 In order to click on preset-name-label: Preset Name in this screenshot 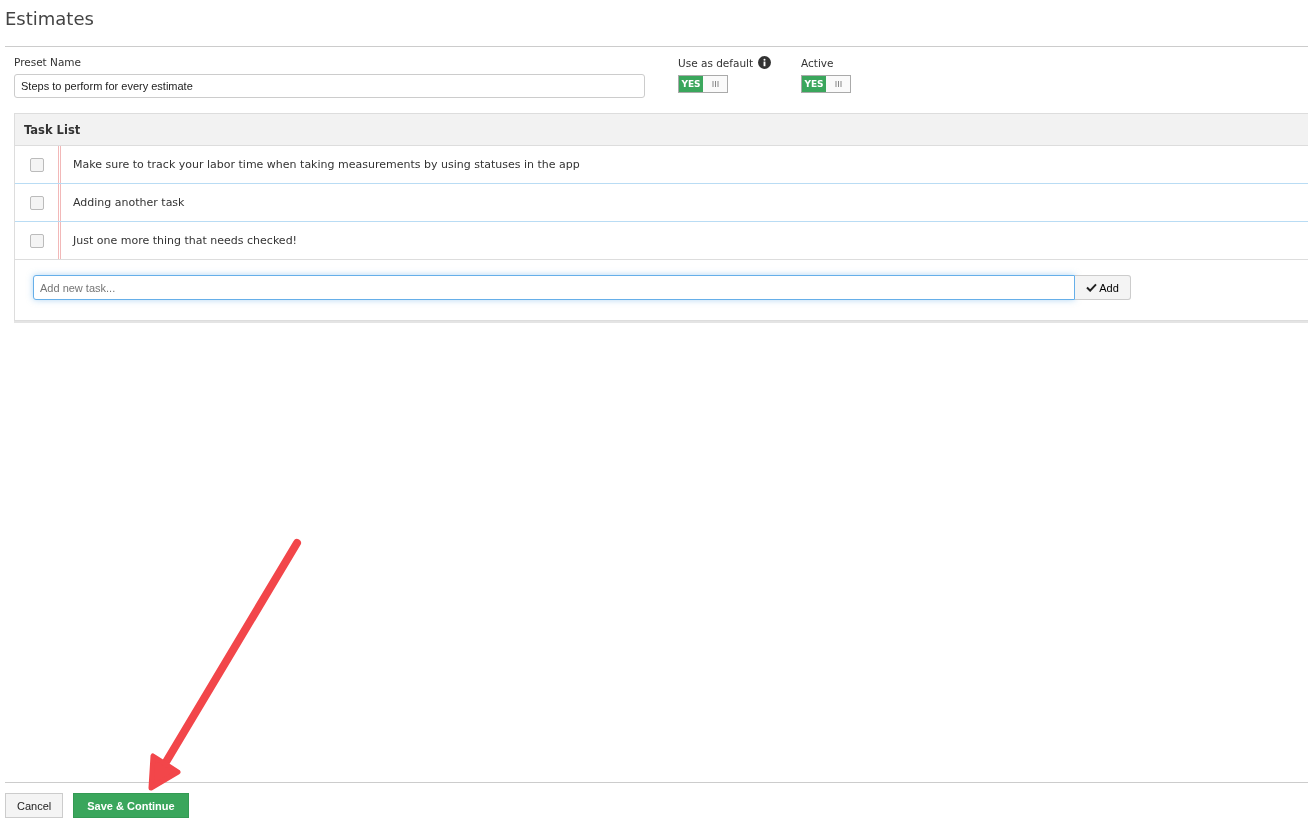, I will do `click(48, 62)`.